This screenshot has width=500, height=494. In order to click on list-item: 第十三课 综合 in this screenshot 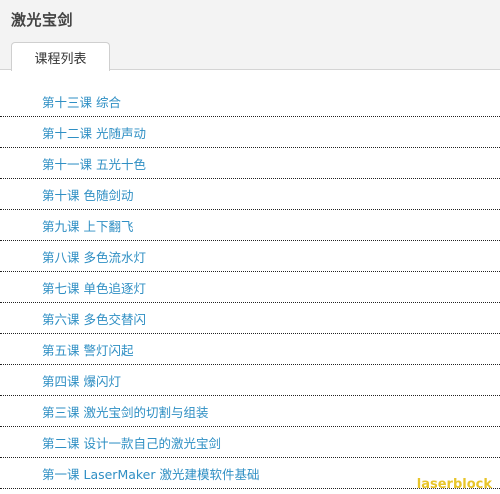, I will do `click(250, 101)`.